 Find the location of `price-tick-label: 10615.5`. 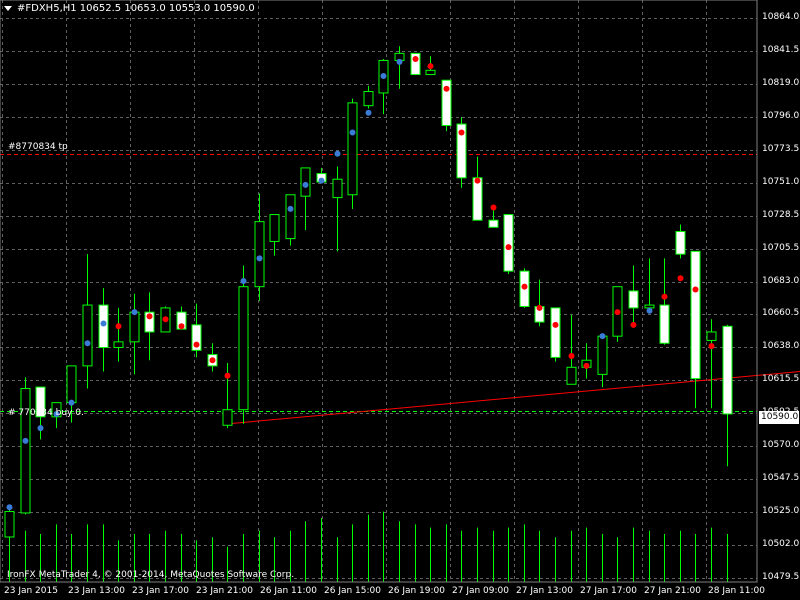

price-tick-label: 10615.5 is located at coordinates (781, 379).